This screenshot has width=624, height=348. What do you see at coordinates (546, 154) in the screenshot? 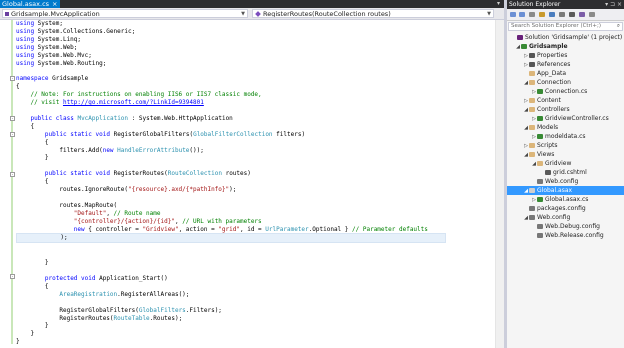
I see `tree-item-label: Views` at bounding box center [546, 154].